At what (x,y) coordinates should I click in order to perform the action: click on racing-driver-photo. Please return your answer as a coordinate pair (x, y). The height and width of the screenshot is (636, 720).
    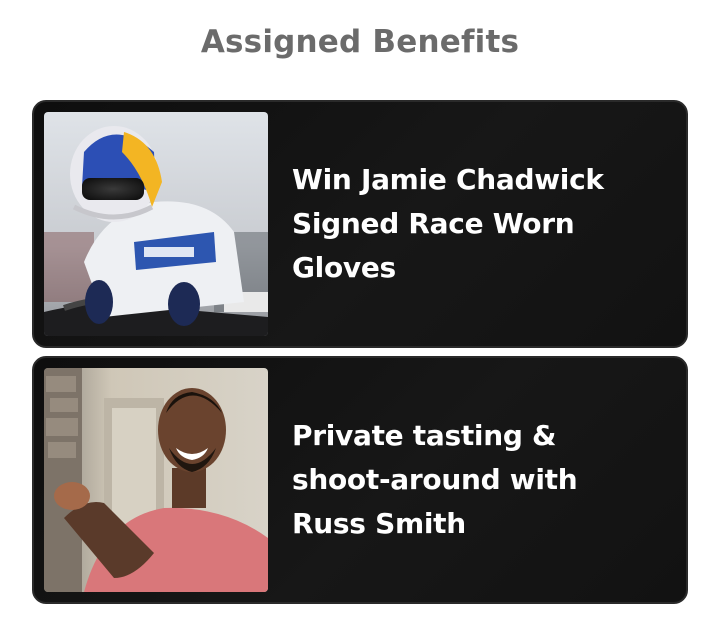
    Looking at the image, I should click on (156, 224).